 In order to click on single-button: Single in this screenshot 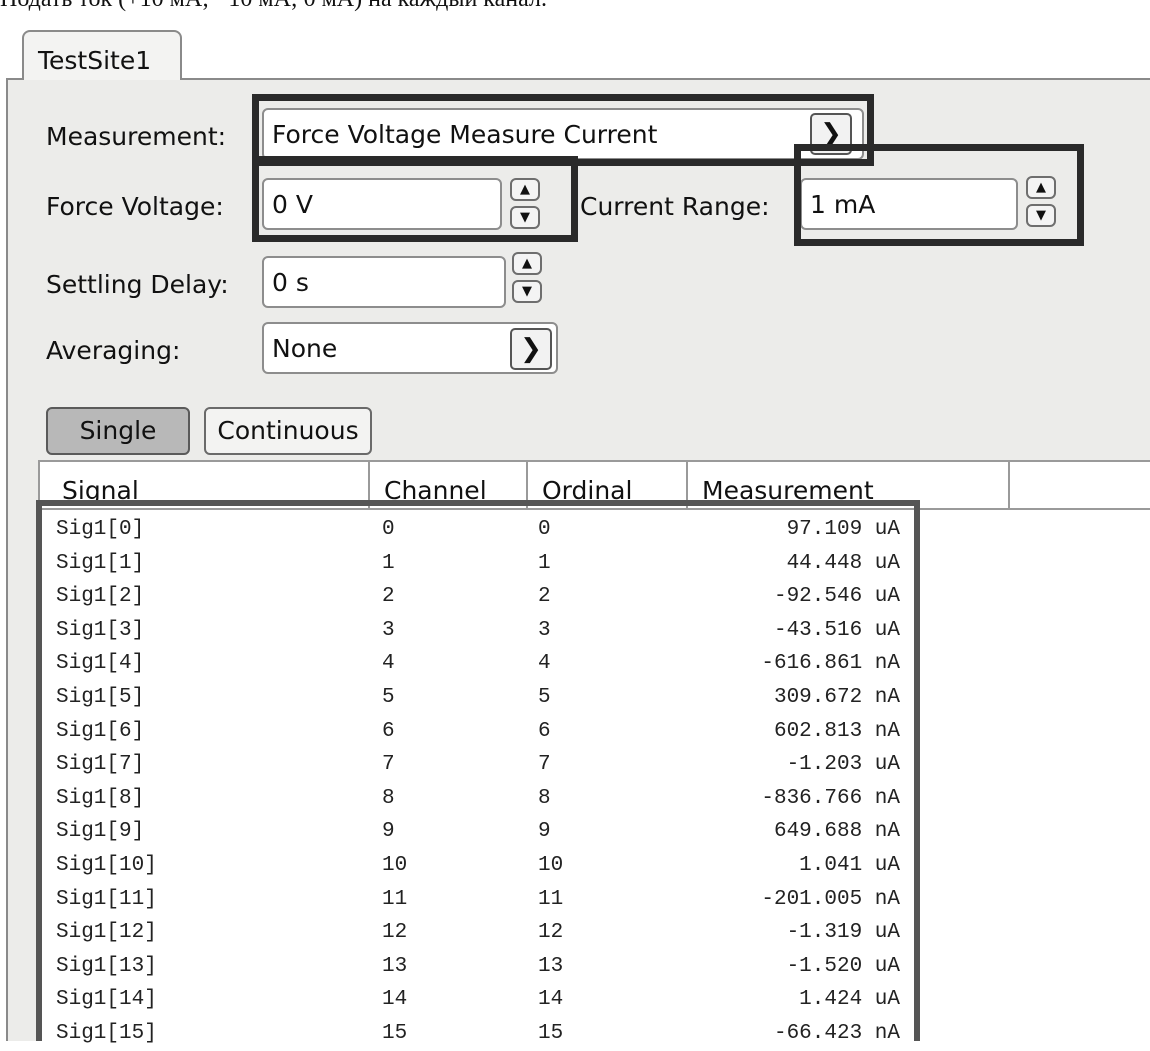, I will do `click(118, 431)`.